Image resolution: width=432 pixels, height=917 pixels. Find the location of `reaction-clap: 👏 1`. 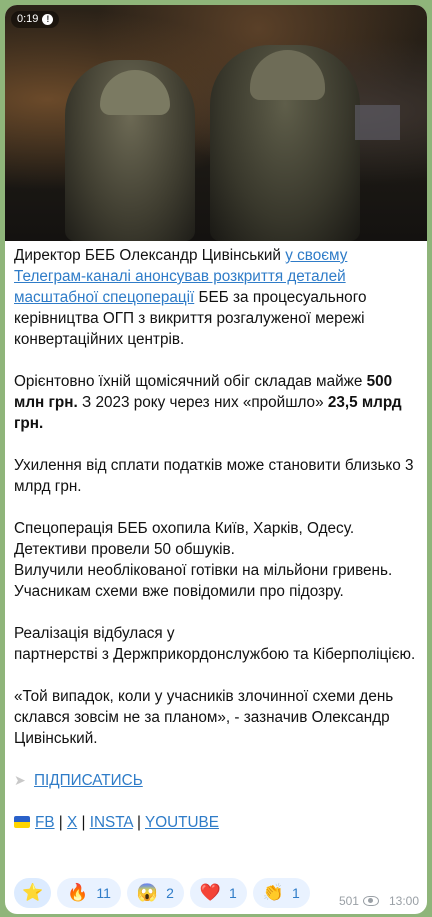

reaction-clap: 👏 1 is located at coordinates (281, 893).